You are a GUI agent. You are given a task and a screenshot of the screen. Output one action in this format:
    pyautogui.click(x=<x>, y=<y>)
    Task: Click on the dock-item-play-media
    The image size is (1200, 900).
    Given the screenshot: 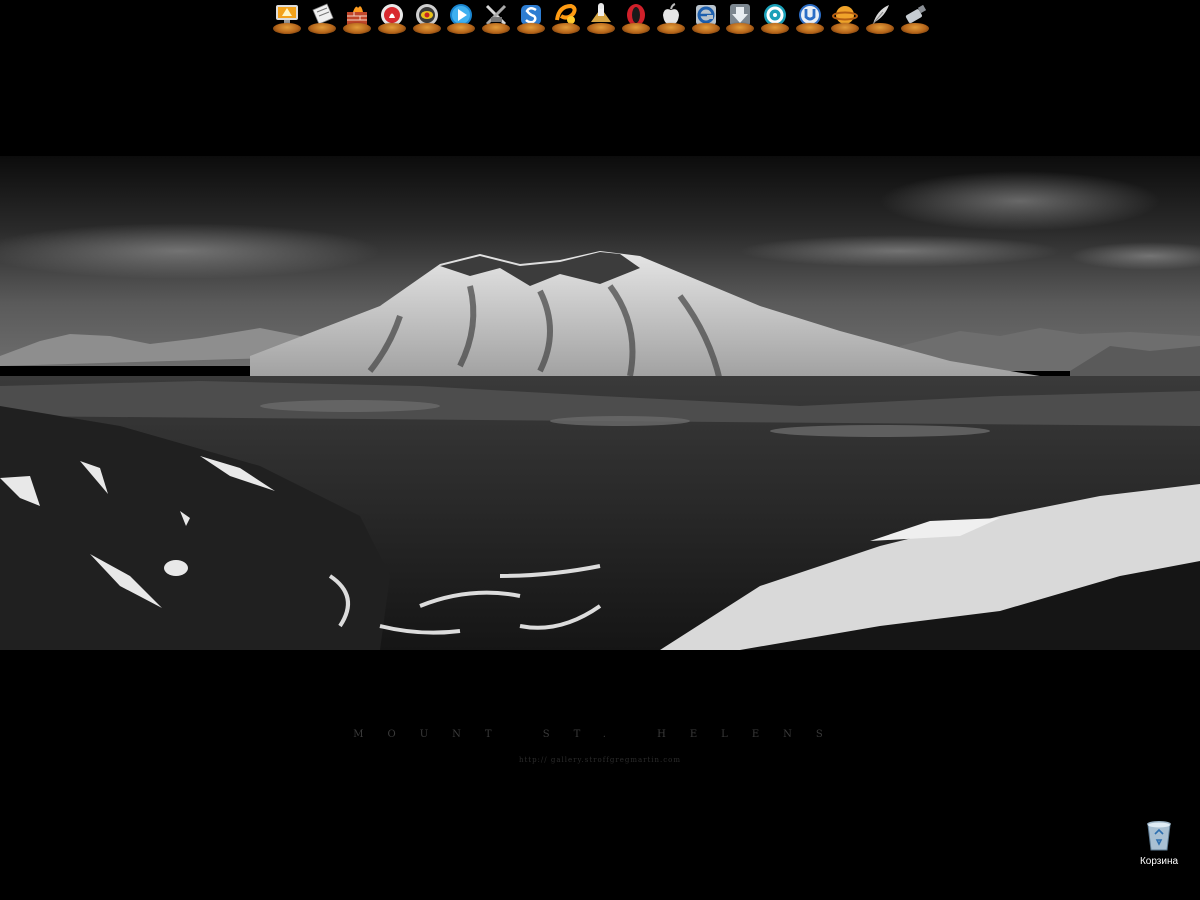 What is the action you would take?
    pyautogui.click(x=461, y=18)
    